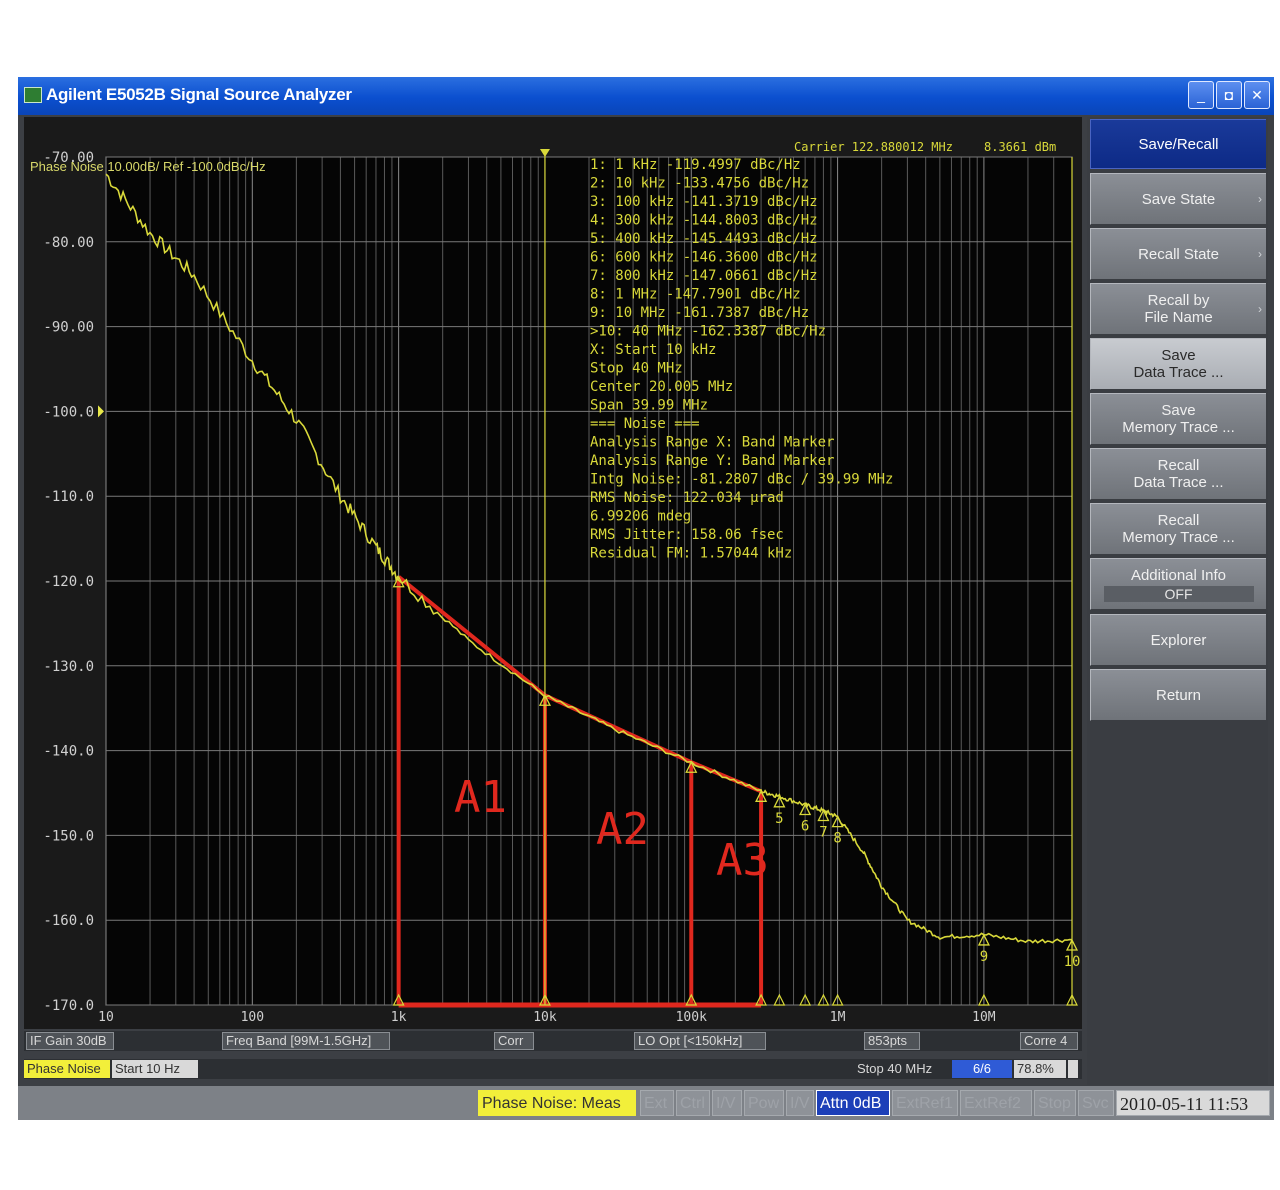  What do you see at coordinates (68, 582) in the screenshot?
I see `y-tick-label: -120.0` at bounding box center [68, 582].